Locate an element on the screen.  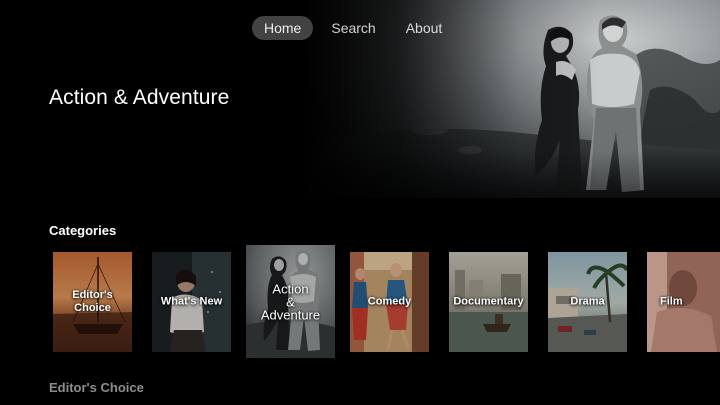
editors-choice-heading: Editor's Choice is located at coordinates (96, 387).